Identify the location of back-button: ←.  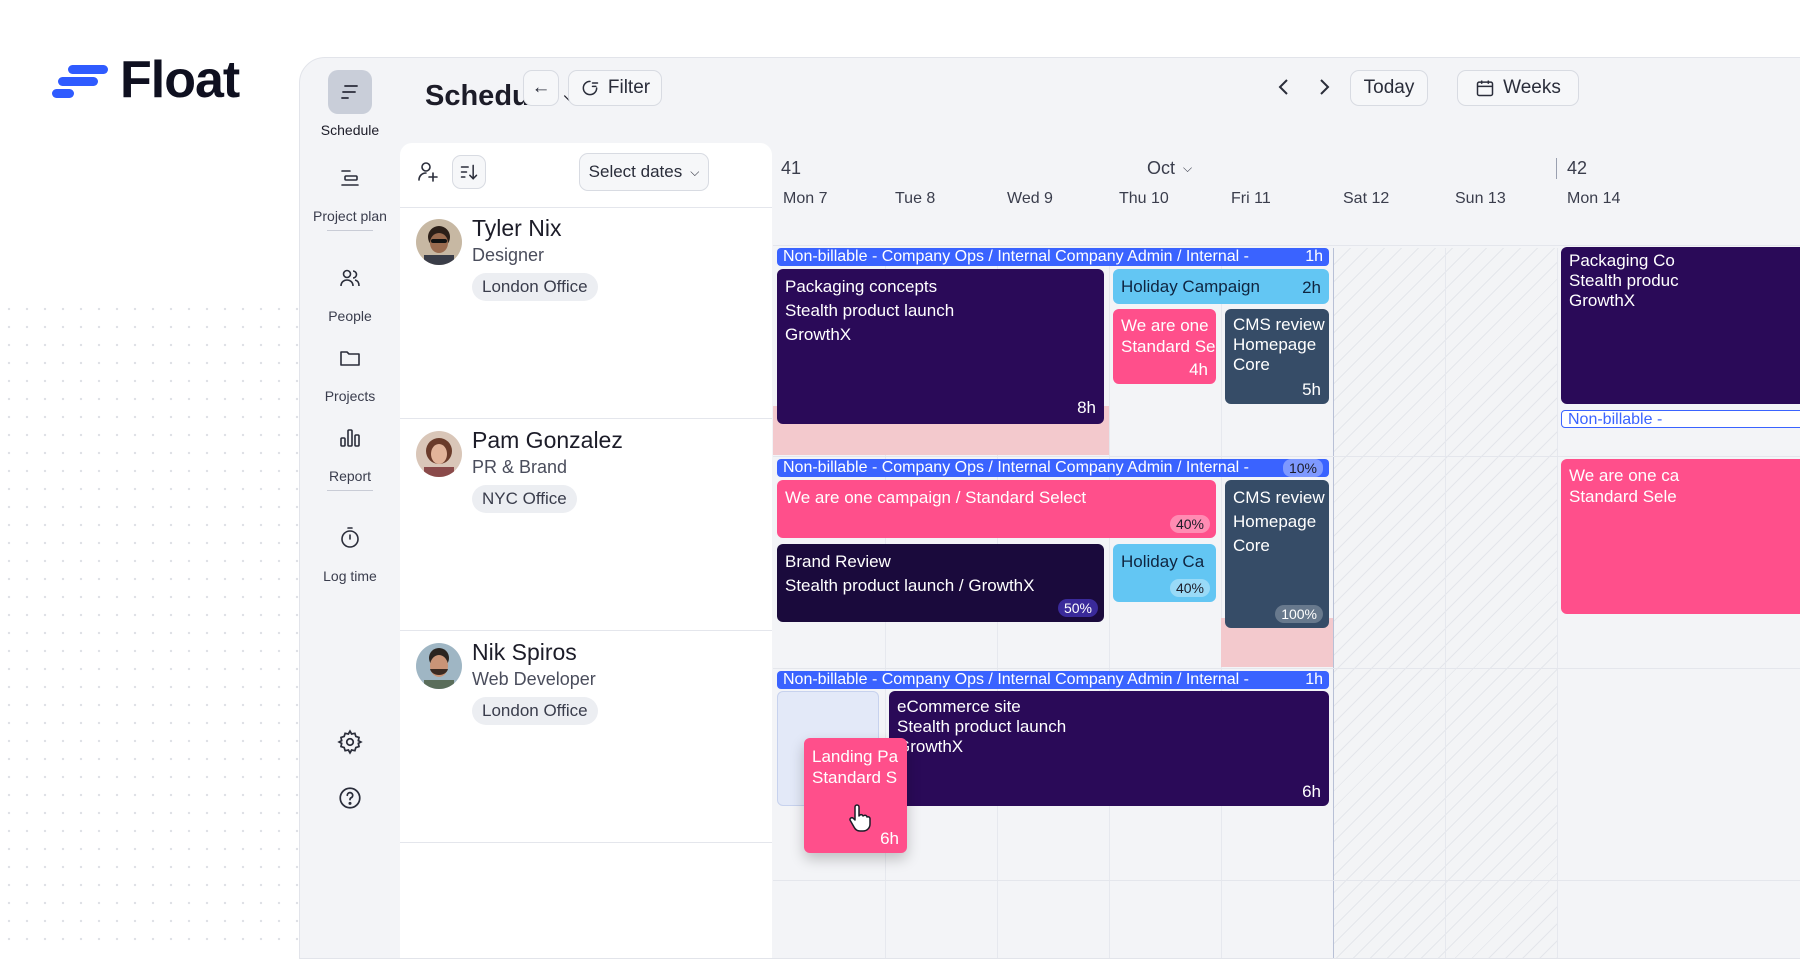
(541, 88).